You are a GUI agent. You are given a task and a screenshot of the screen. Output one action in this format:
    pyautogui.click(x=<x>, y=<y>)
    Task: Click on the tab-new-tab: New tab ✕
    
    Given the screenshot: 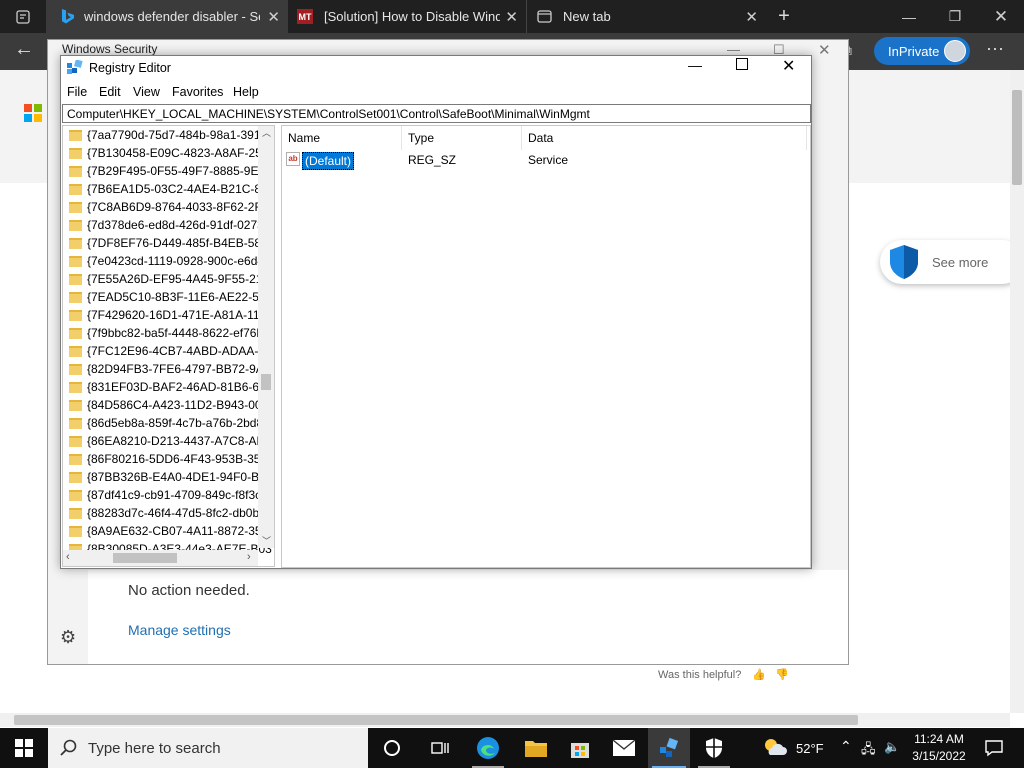 What is the action you would take?
    pyautogui.click(x=646, y=16)
    